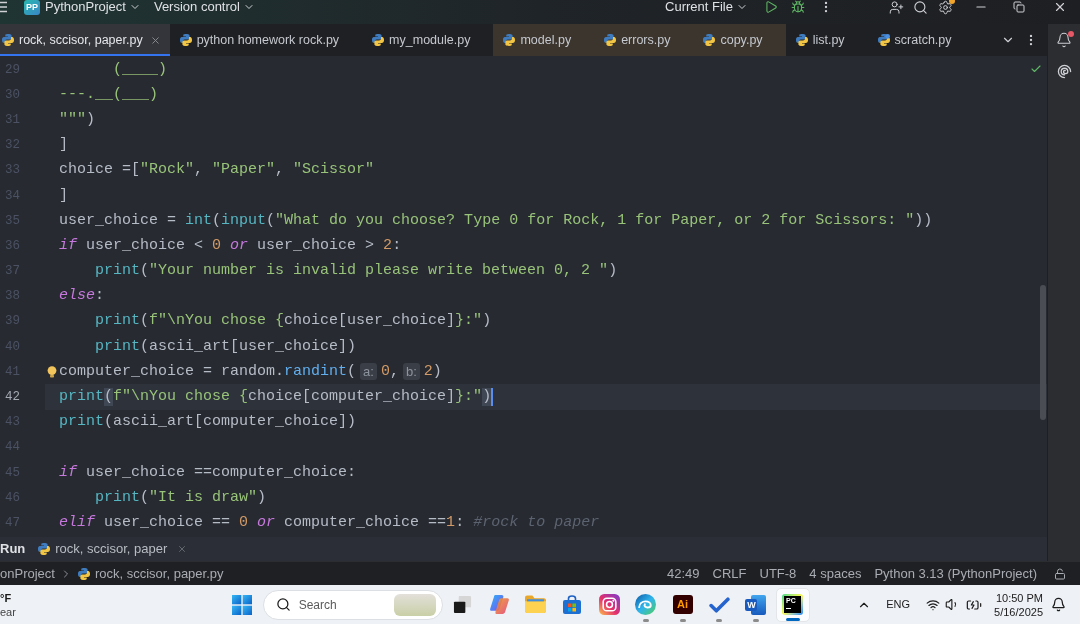  I want to click on letter-tile-icon: Ai, so click(682, 604).